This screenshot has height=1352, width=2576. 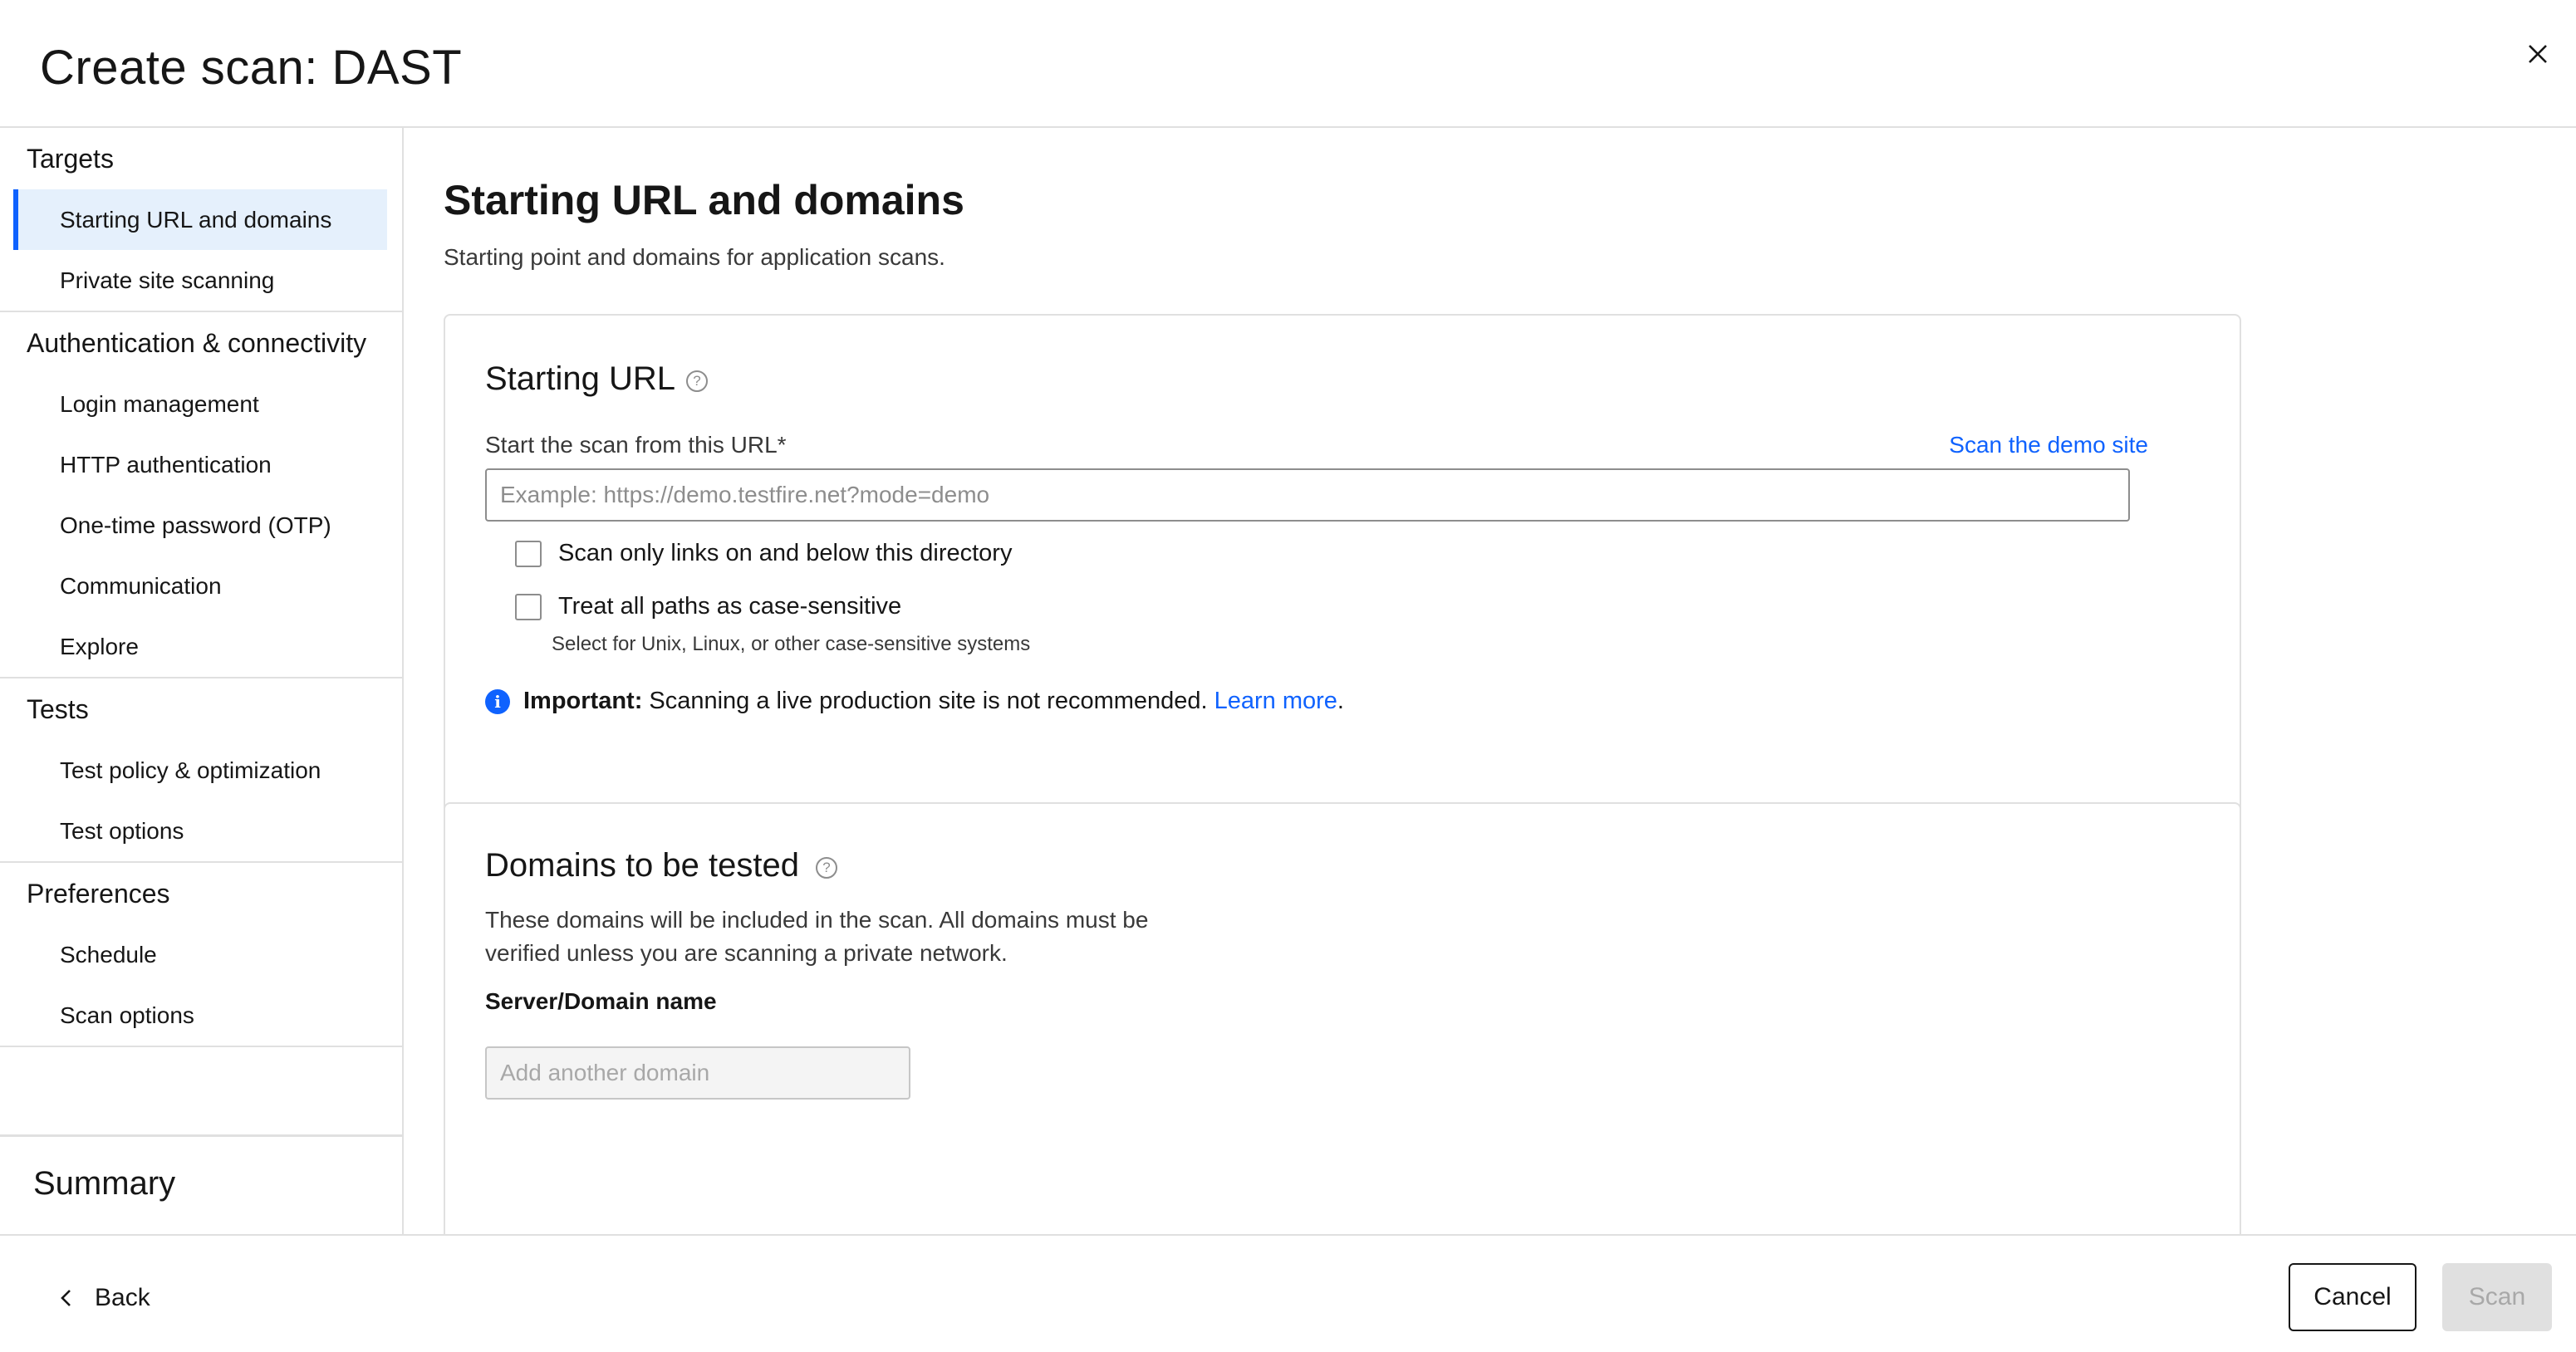 I want to click on section-title: Starting URL and domains, so click(x=704, y=200).